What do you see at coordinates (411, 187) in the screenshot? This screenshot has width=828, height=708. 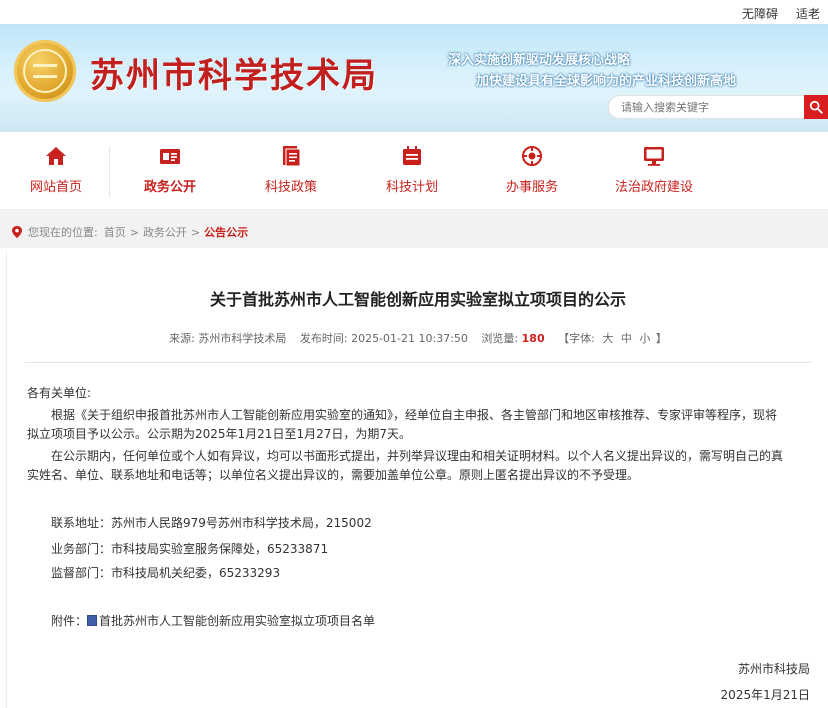 I see `nav-item-label: 科技计划` at bounding box center [411, 187].